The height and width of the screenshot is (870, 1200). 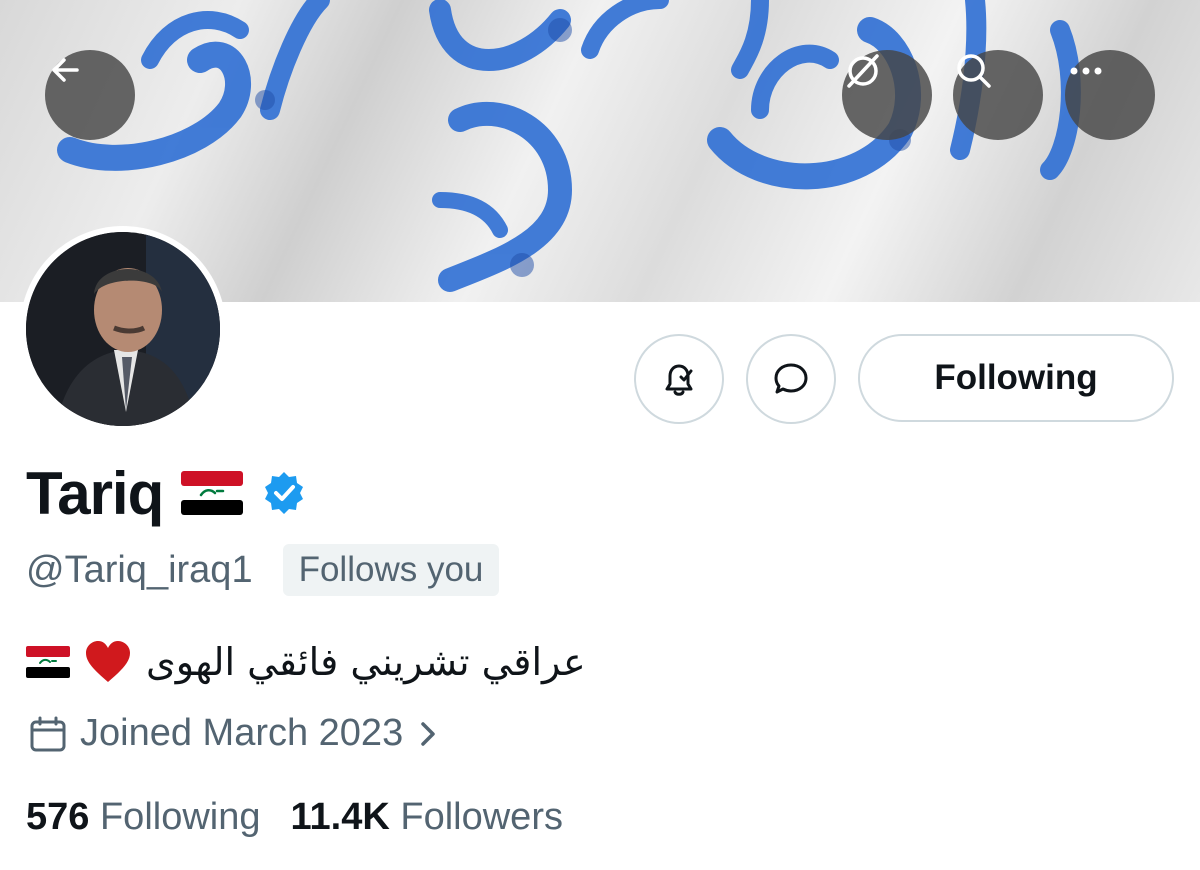 What do you see at coordinates (95, 493) in the screenshot?
I see `display-name: Tariq` at bounding box center [95, 493].